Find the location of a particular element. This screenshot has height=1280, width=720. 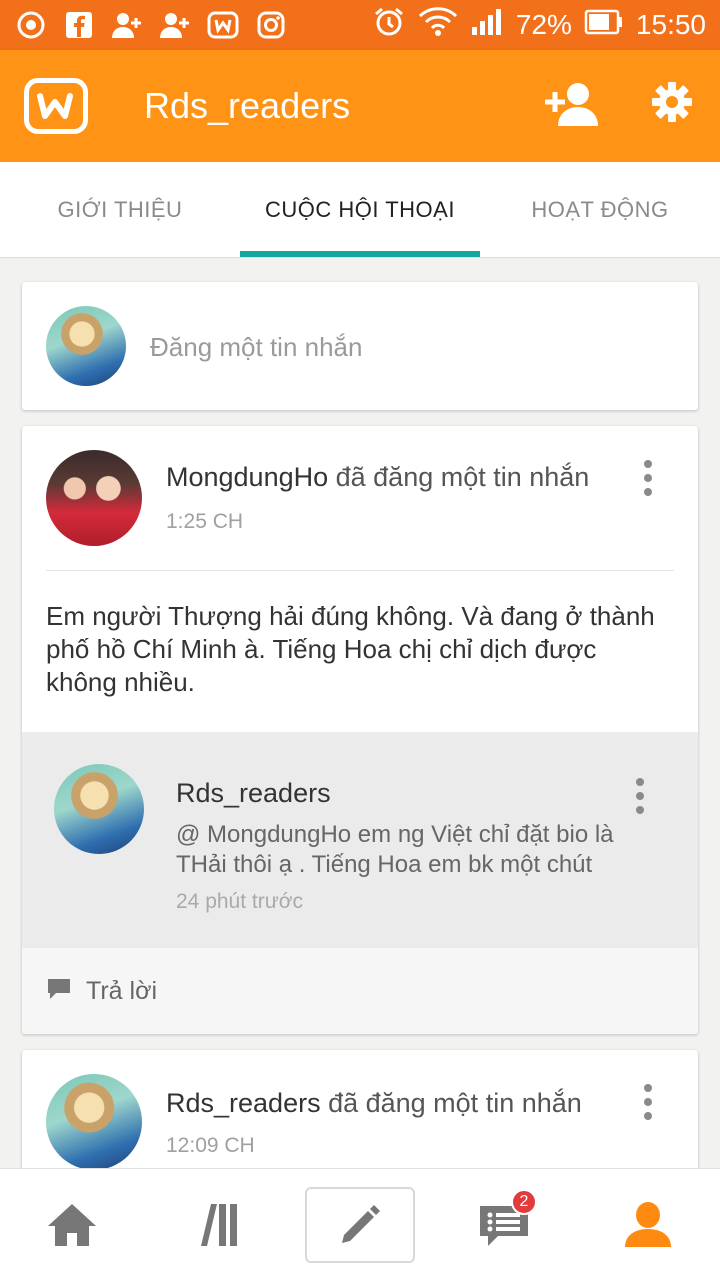

messages-badge: 2 is located at coordinates (524, 1201).